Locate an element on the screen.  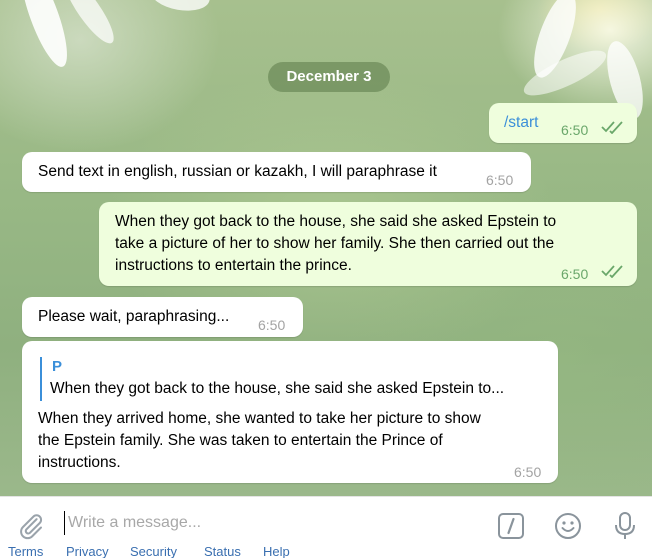
message-input is located at coordinates (271, 523).